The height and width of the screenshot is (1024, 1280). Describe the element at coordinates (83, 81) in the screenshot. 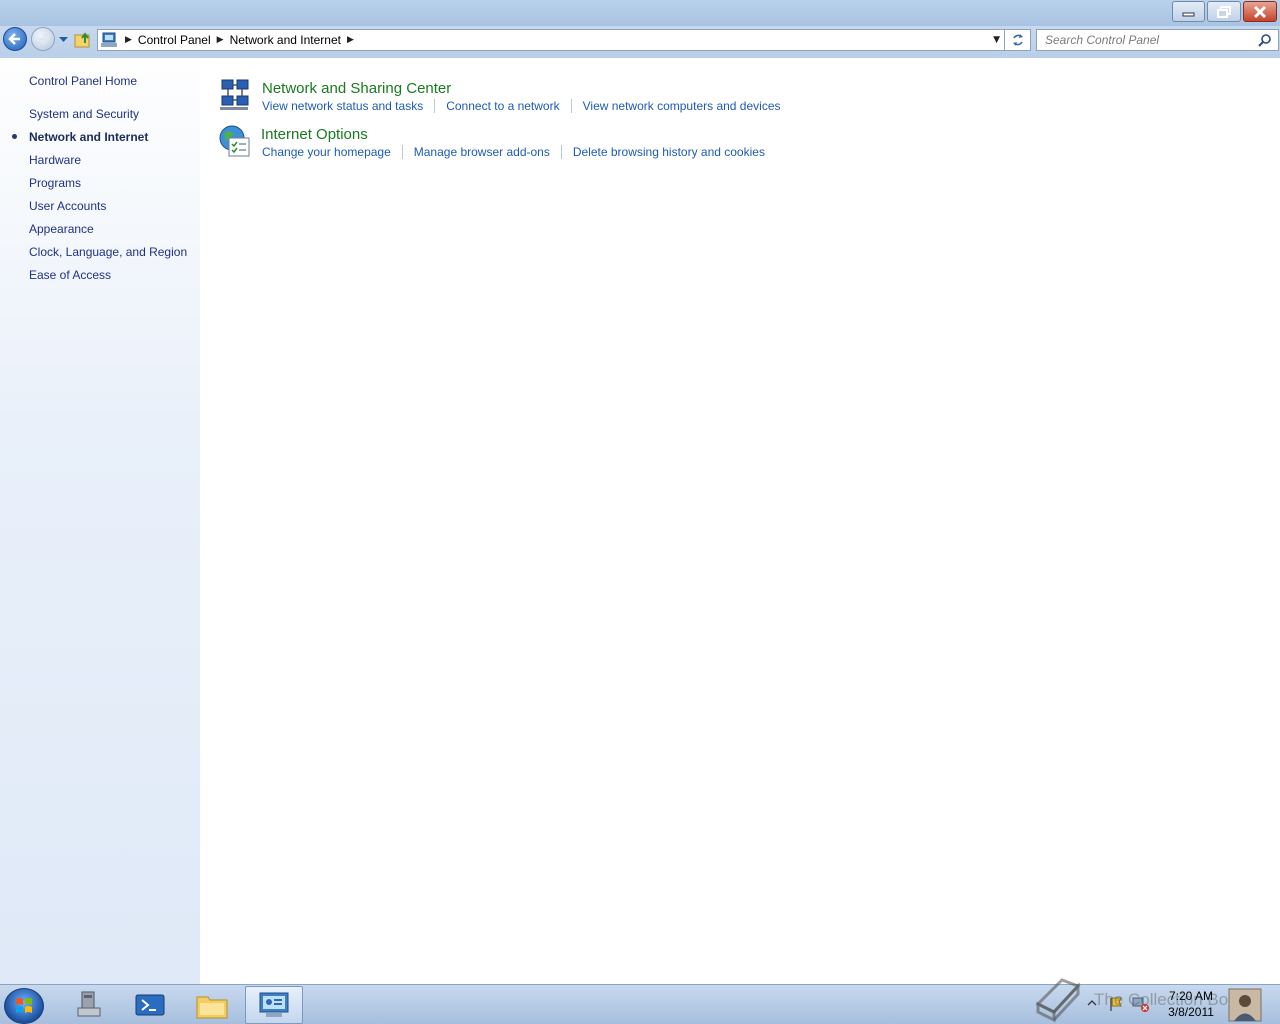

I see `control-panel-home-link: Control Panel Home` at that location.